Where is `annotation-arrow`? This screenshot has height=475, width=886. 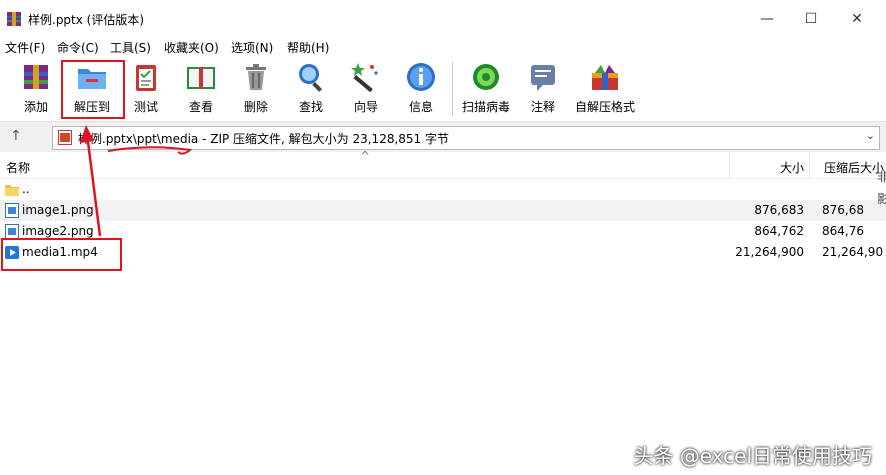
annotation-arrow is located at coordinates (136, 181).